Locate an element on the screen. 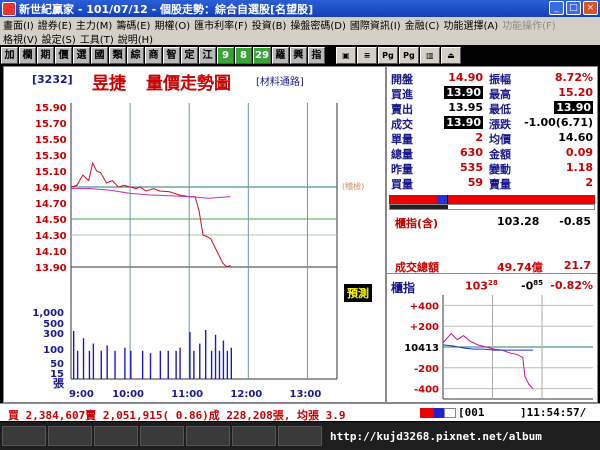 The height and width of the screenshot is (450, 600). quote-row-vol: 單量 2 均價 14.60 is located at coordinates (492, 138).